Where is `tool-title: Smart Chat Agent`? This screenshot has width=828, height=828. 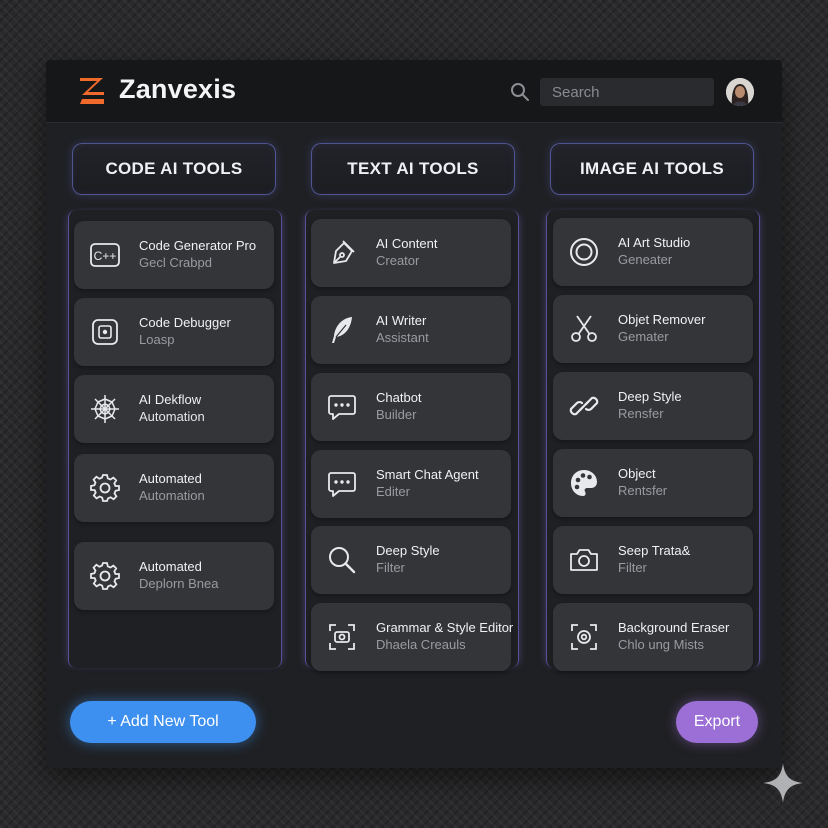 tool-title: Smart Chat Agent is located at coordinates (427, 474).